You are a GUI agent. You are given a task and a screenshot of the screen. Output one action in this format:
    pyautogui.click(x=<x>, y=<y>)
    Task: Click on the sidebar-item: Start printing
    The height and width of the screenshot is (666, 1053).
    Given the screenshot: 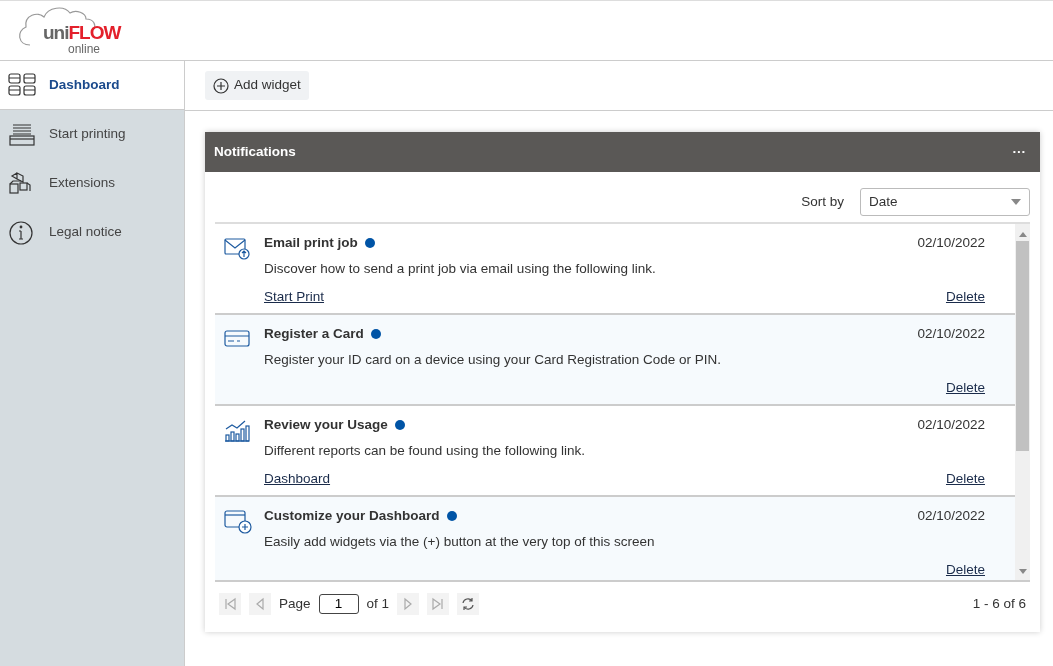 What is the action you would take?
    pyautogui.click(x=92, y=134)
    